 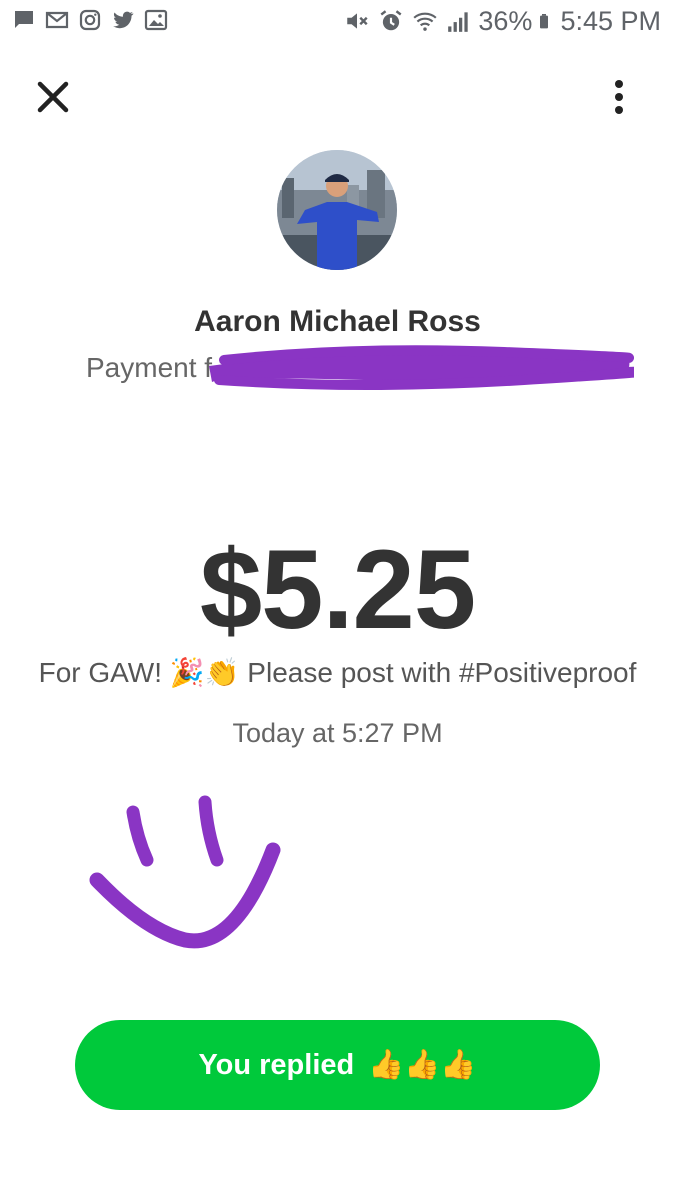 I want to click on status-bar: 36% 5:45 PM, so click(x=337, y=23).